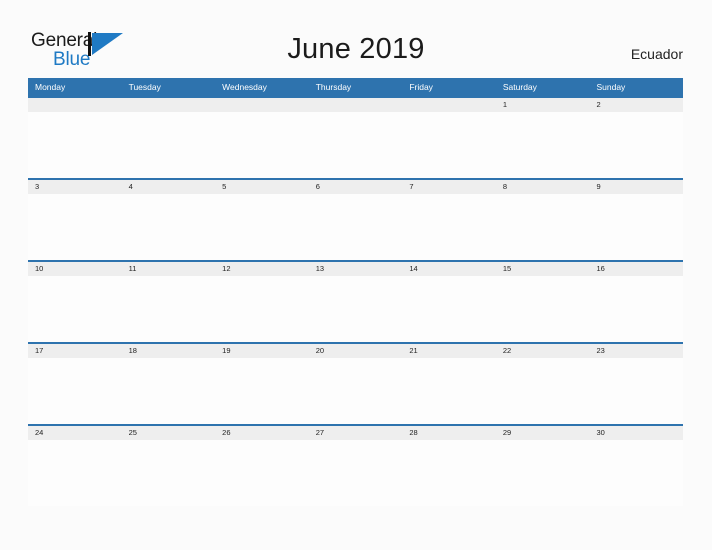 This screenshot has width=712, height=550. I want to click on week-number-strip: 24 25 26 27 28 29 30, so click(355, 432).